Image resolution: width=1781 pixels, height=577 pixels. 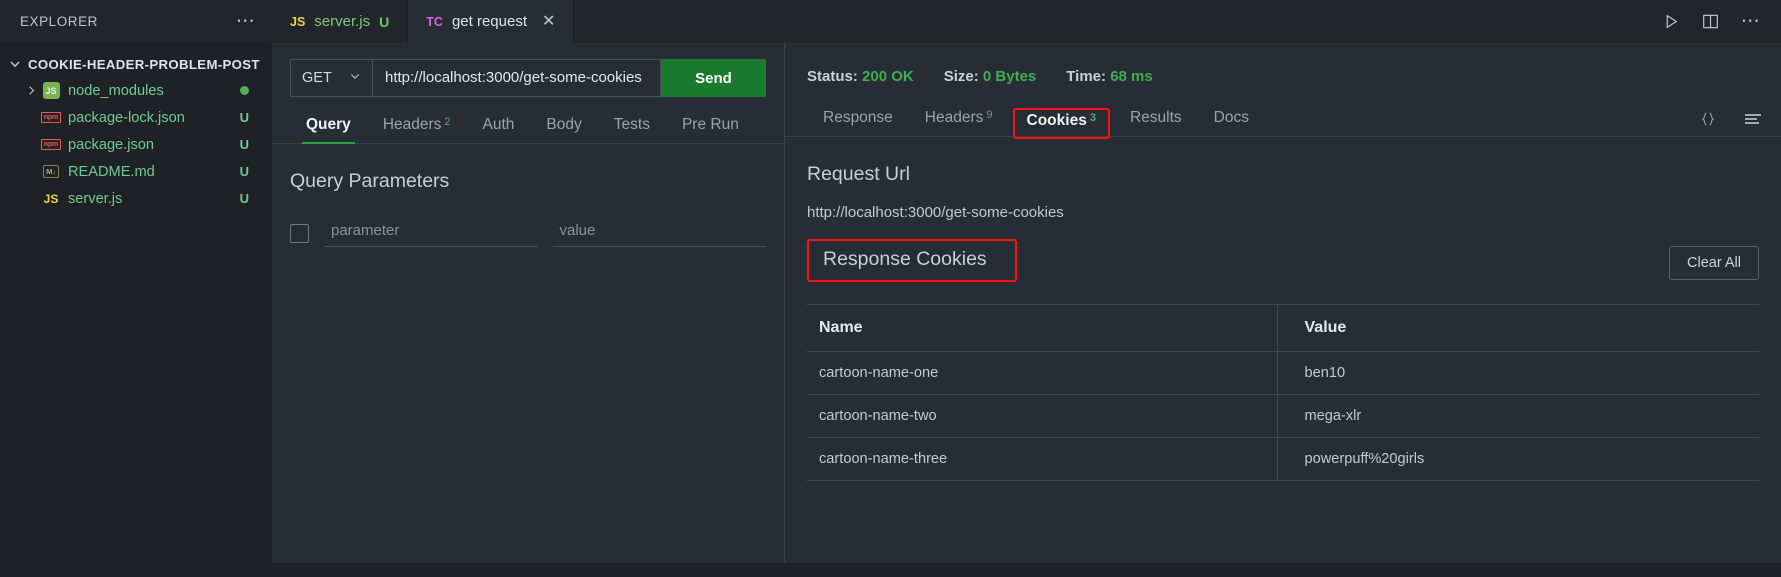 I want to click on request-tab-strip: Query Headers 2 Auth Body Tests Pre Run, so click(x=528, y=120).